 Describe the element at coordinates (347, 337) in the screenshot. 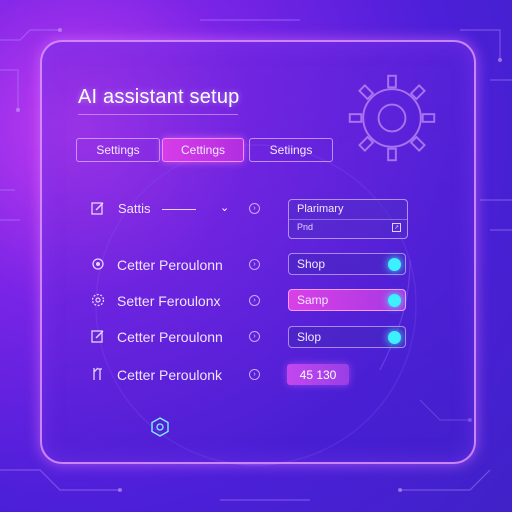

I see `slop-field: Slop` at that location.